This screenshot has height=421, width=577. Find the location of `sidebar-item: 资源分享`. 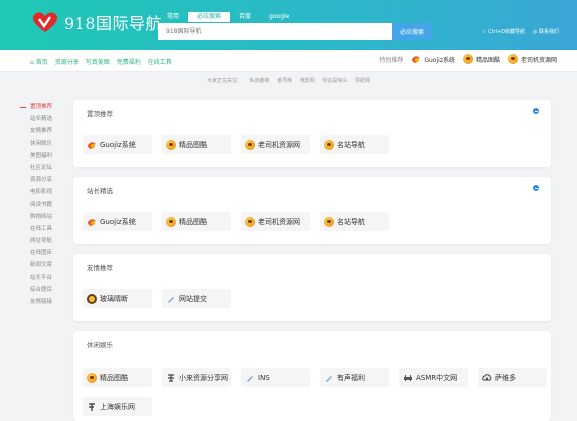

sidebar-item: 资源分享 is located at coordinates (45, 180).